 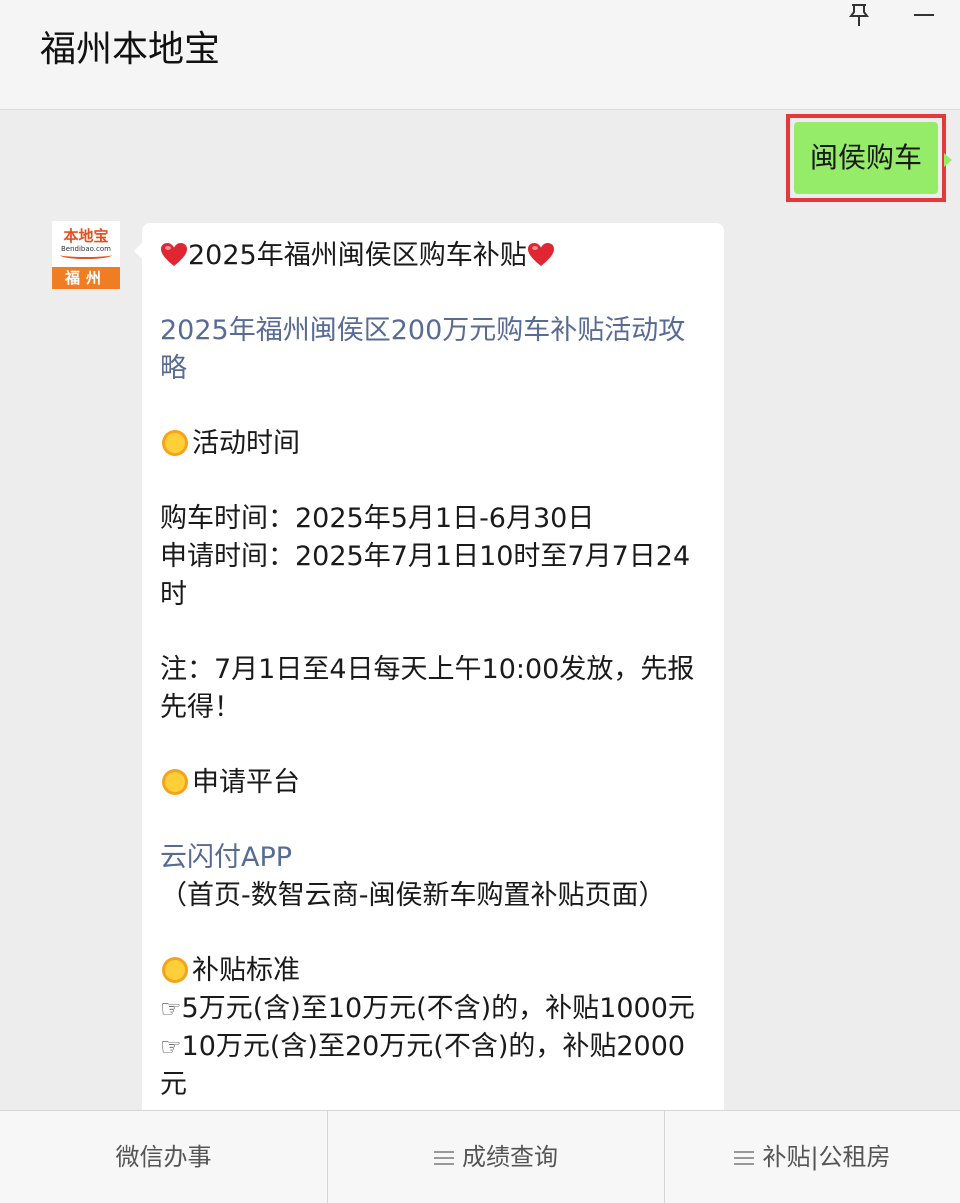 What do you see at coordinates (510, 1157) in the screenshot?
I see `menu-tab-label: 成绩查询` at bounding box center [510, 1157].